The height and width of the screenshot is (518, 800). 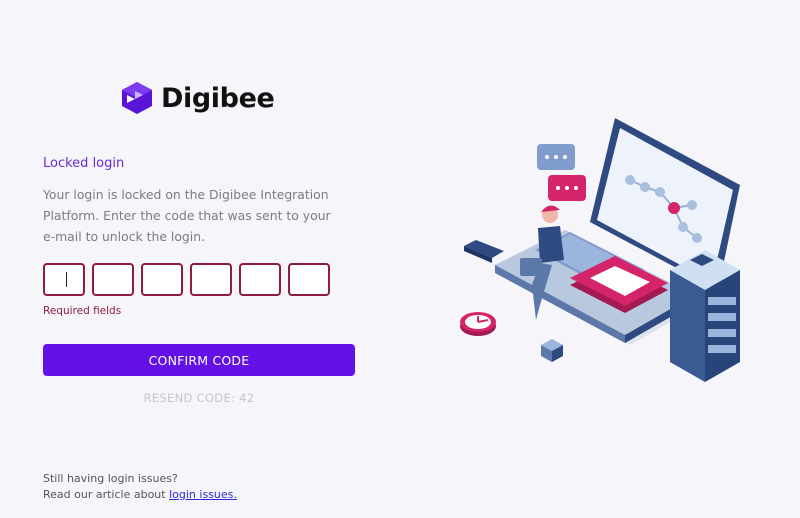 I want to click on cube, so click(x=552, y=350).